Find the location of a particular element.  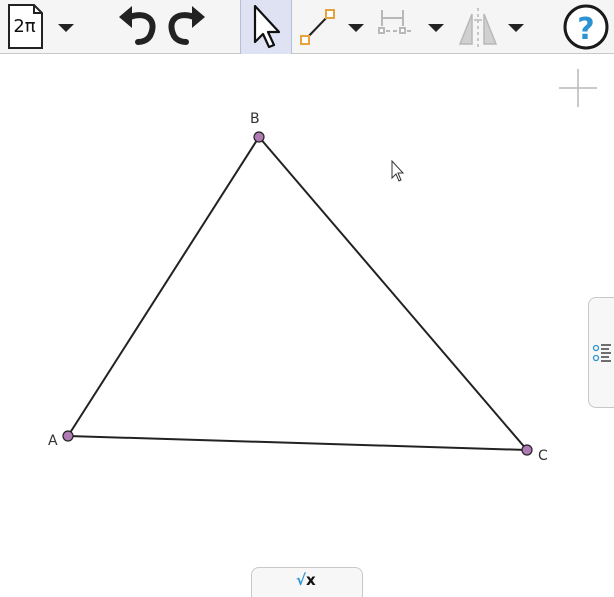

point-c is located at coordinates (527, 450).